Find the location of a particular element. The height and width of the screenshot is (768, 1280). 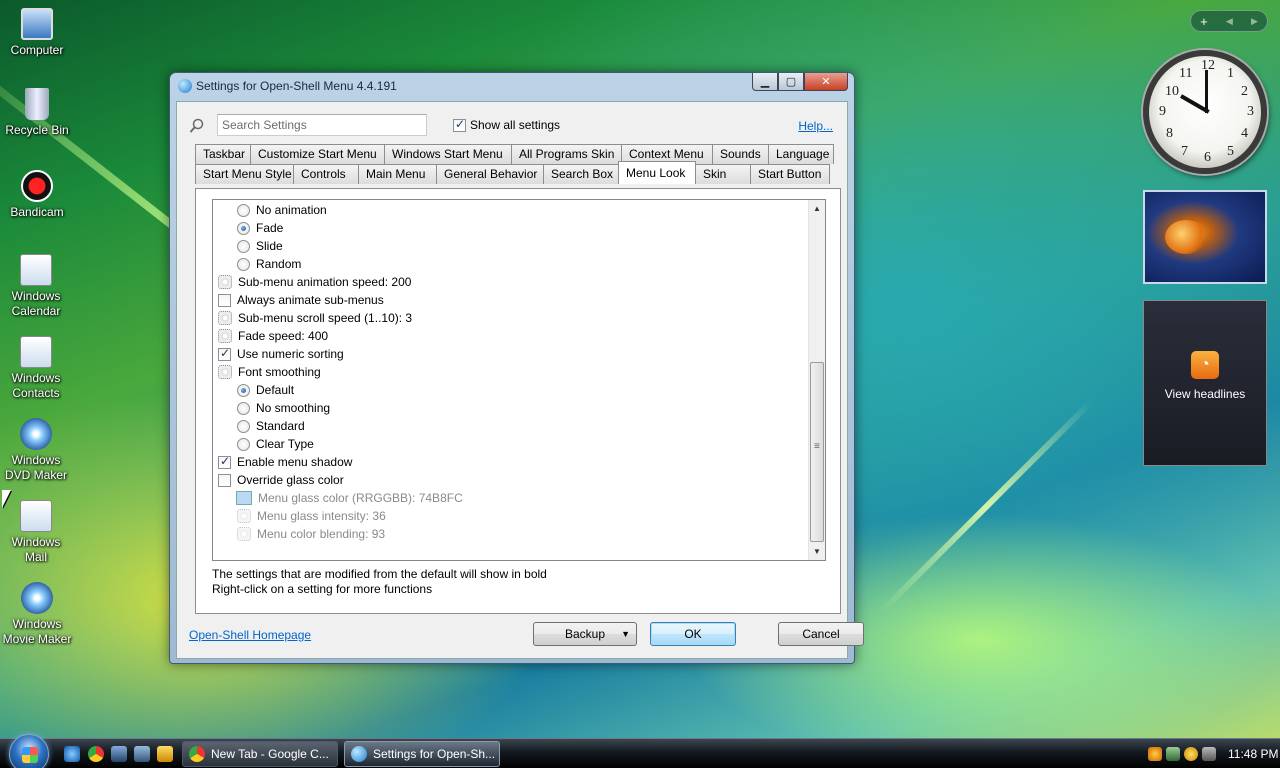

clock-minute-hand is located at coordinates (1206, 91).